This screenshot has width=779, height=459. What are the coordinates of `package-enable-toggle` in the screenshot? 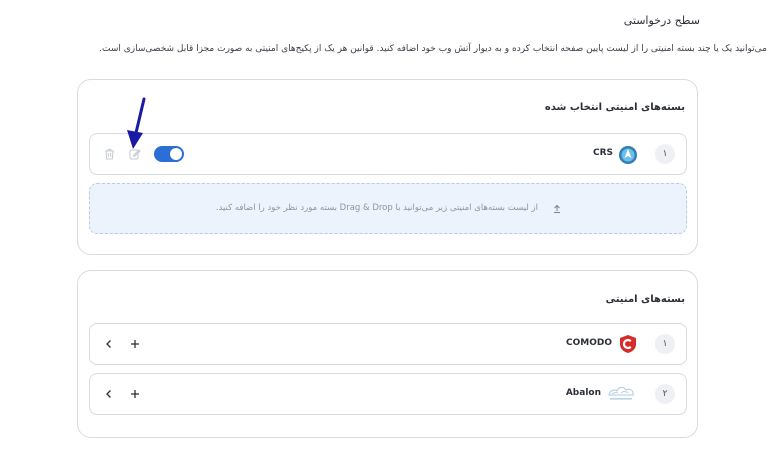 It's located at (169, 154).